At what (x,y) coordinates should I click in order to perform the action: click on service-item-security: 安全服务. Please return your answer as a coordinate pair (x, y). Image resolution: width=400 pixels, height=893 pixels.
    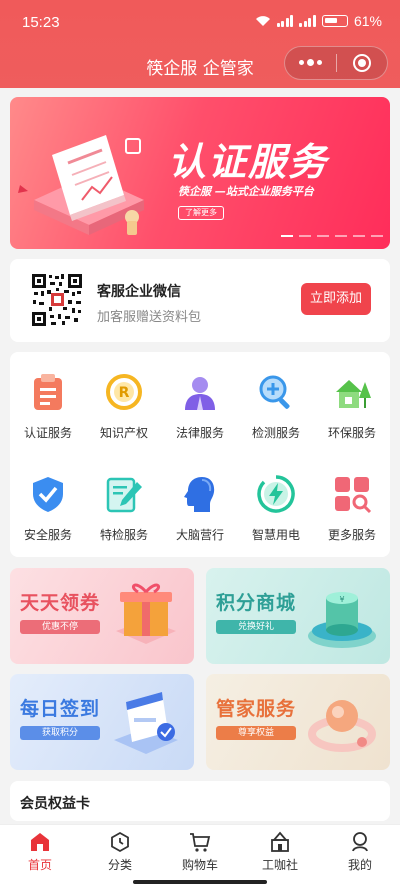
    Looking at the image, I should click on (48, 508).